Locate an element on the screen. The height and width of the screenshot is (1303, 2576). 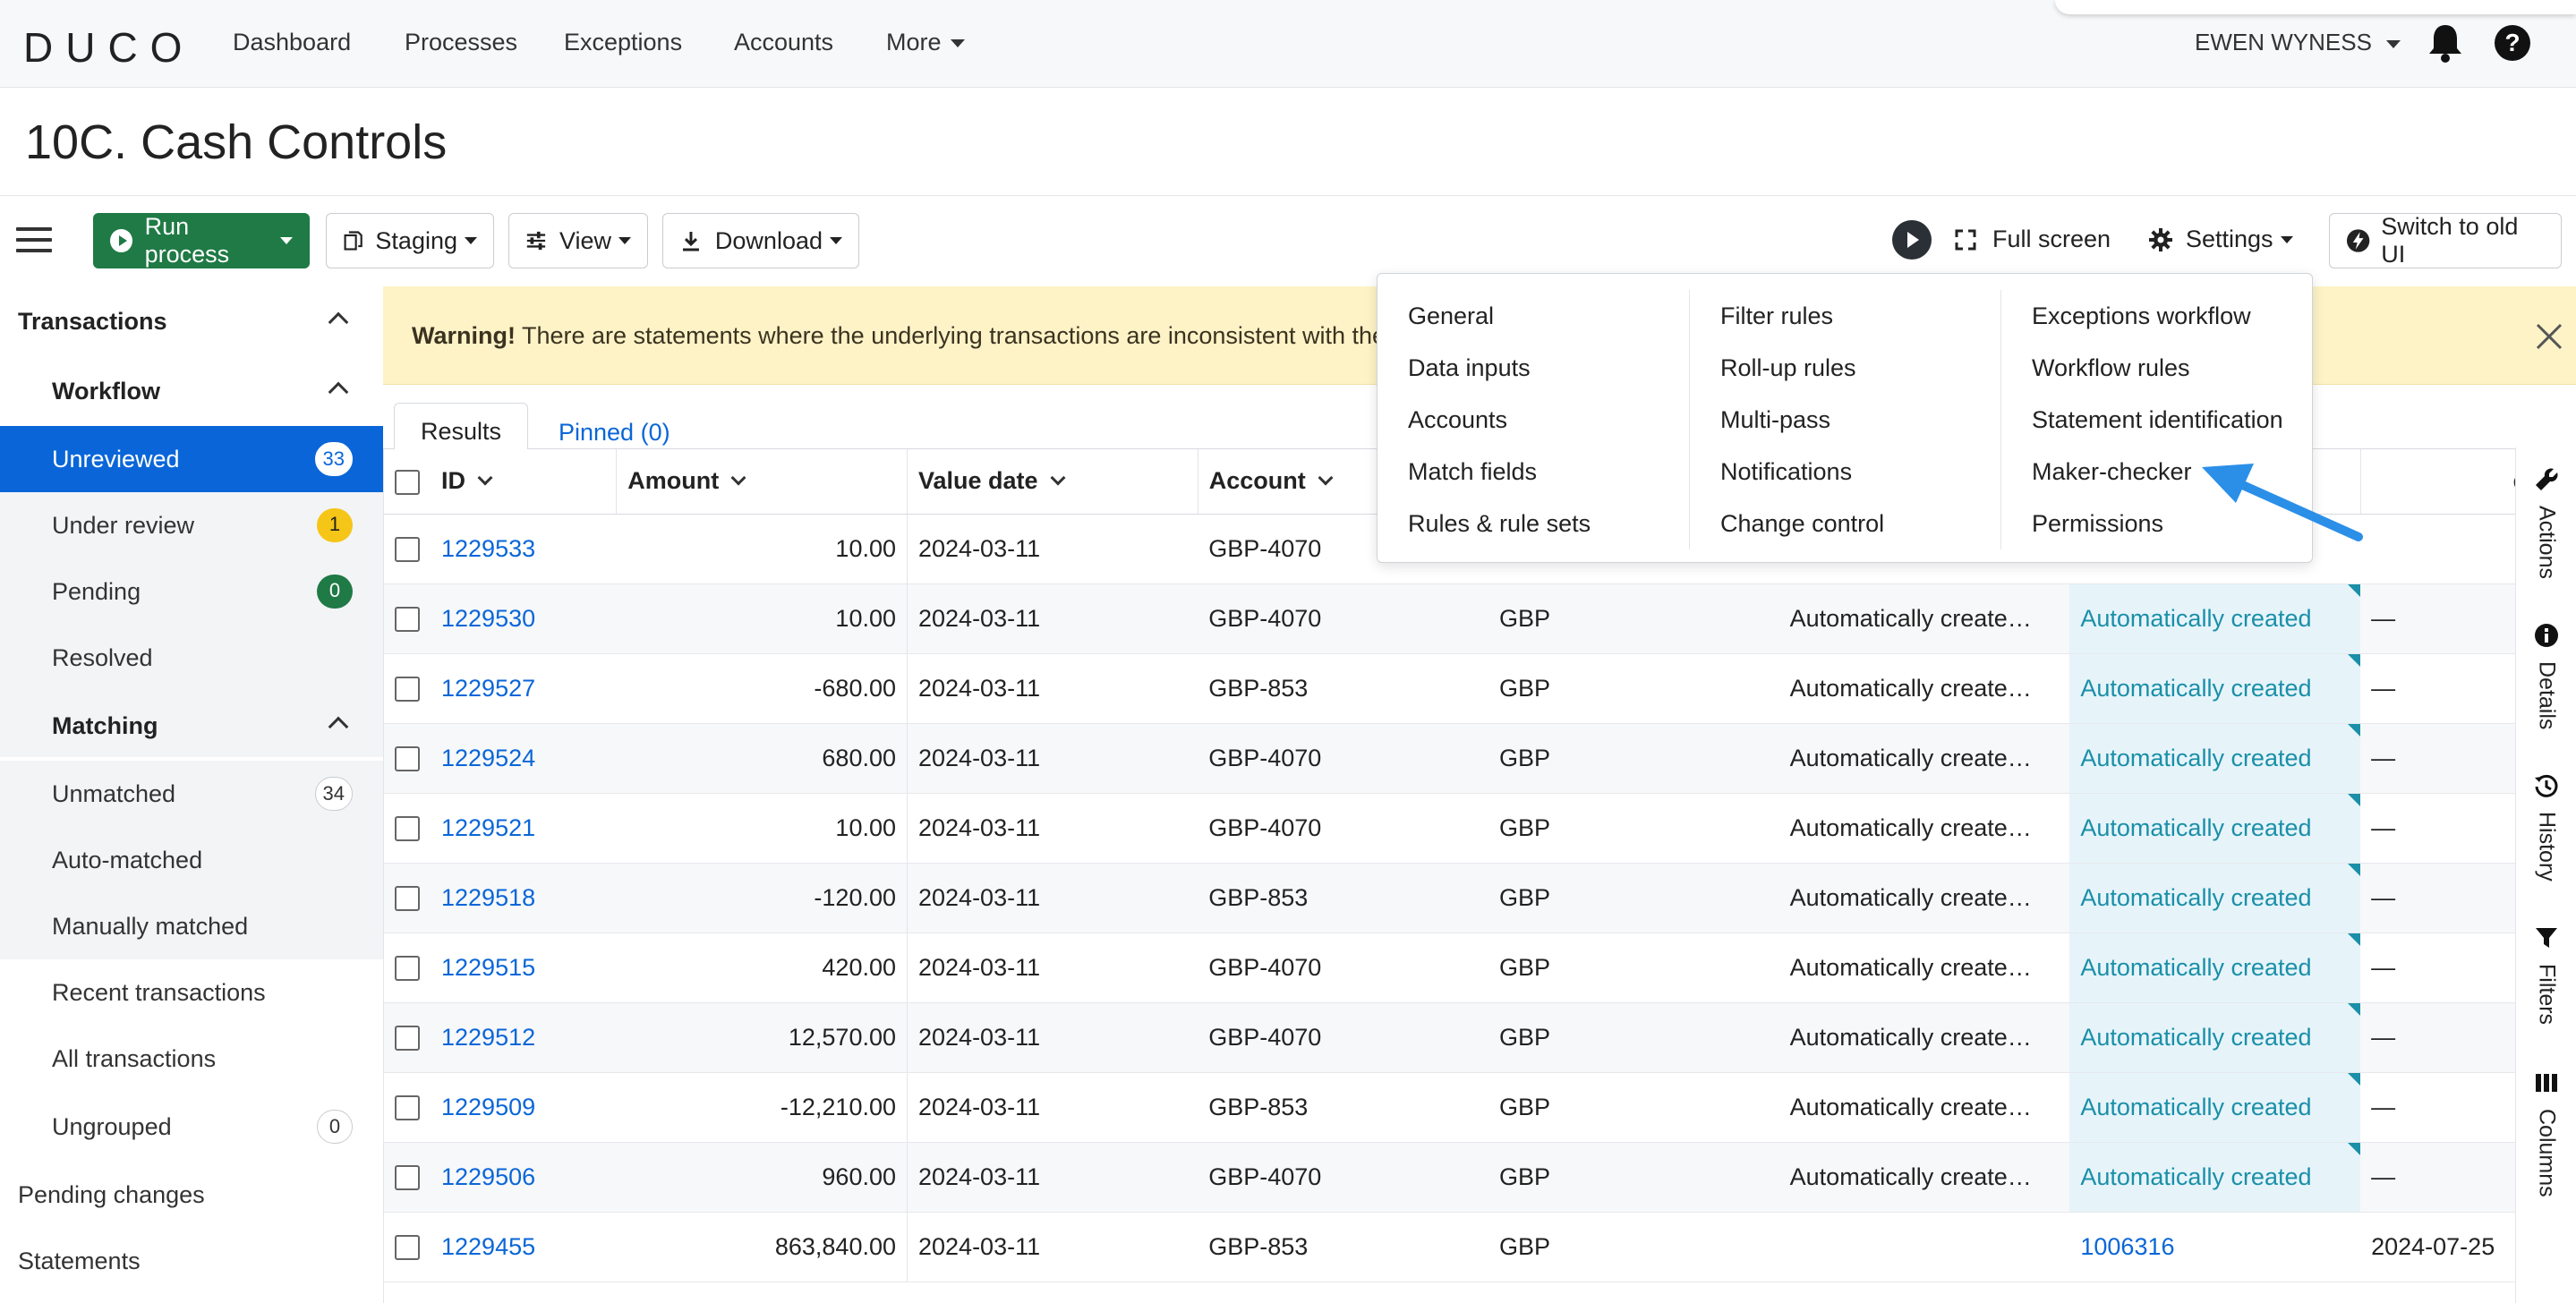
staging-button: Staging is located at coordinates (410, 240).